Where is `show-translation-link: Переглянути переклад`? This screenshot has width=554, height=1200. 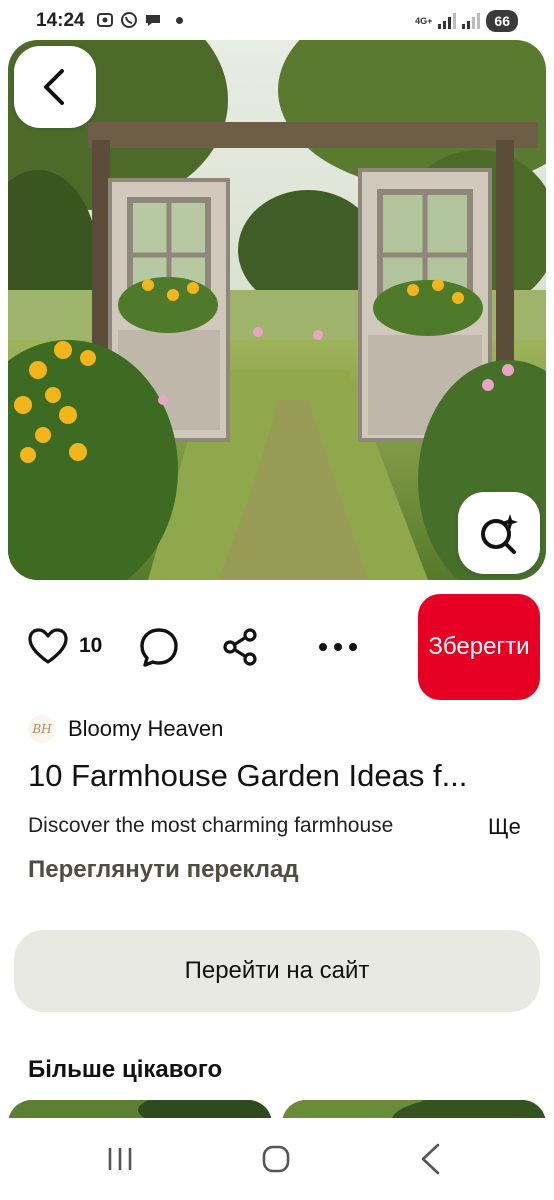 show-translation-link: Переглянути переклад is located at coordinates (163, 870).